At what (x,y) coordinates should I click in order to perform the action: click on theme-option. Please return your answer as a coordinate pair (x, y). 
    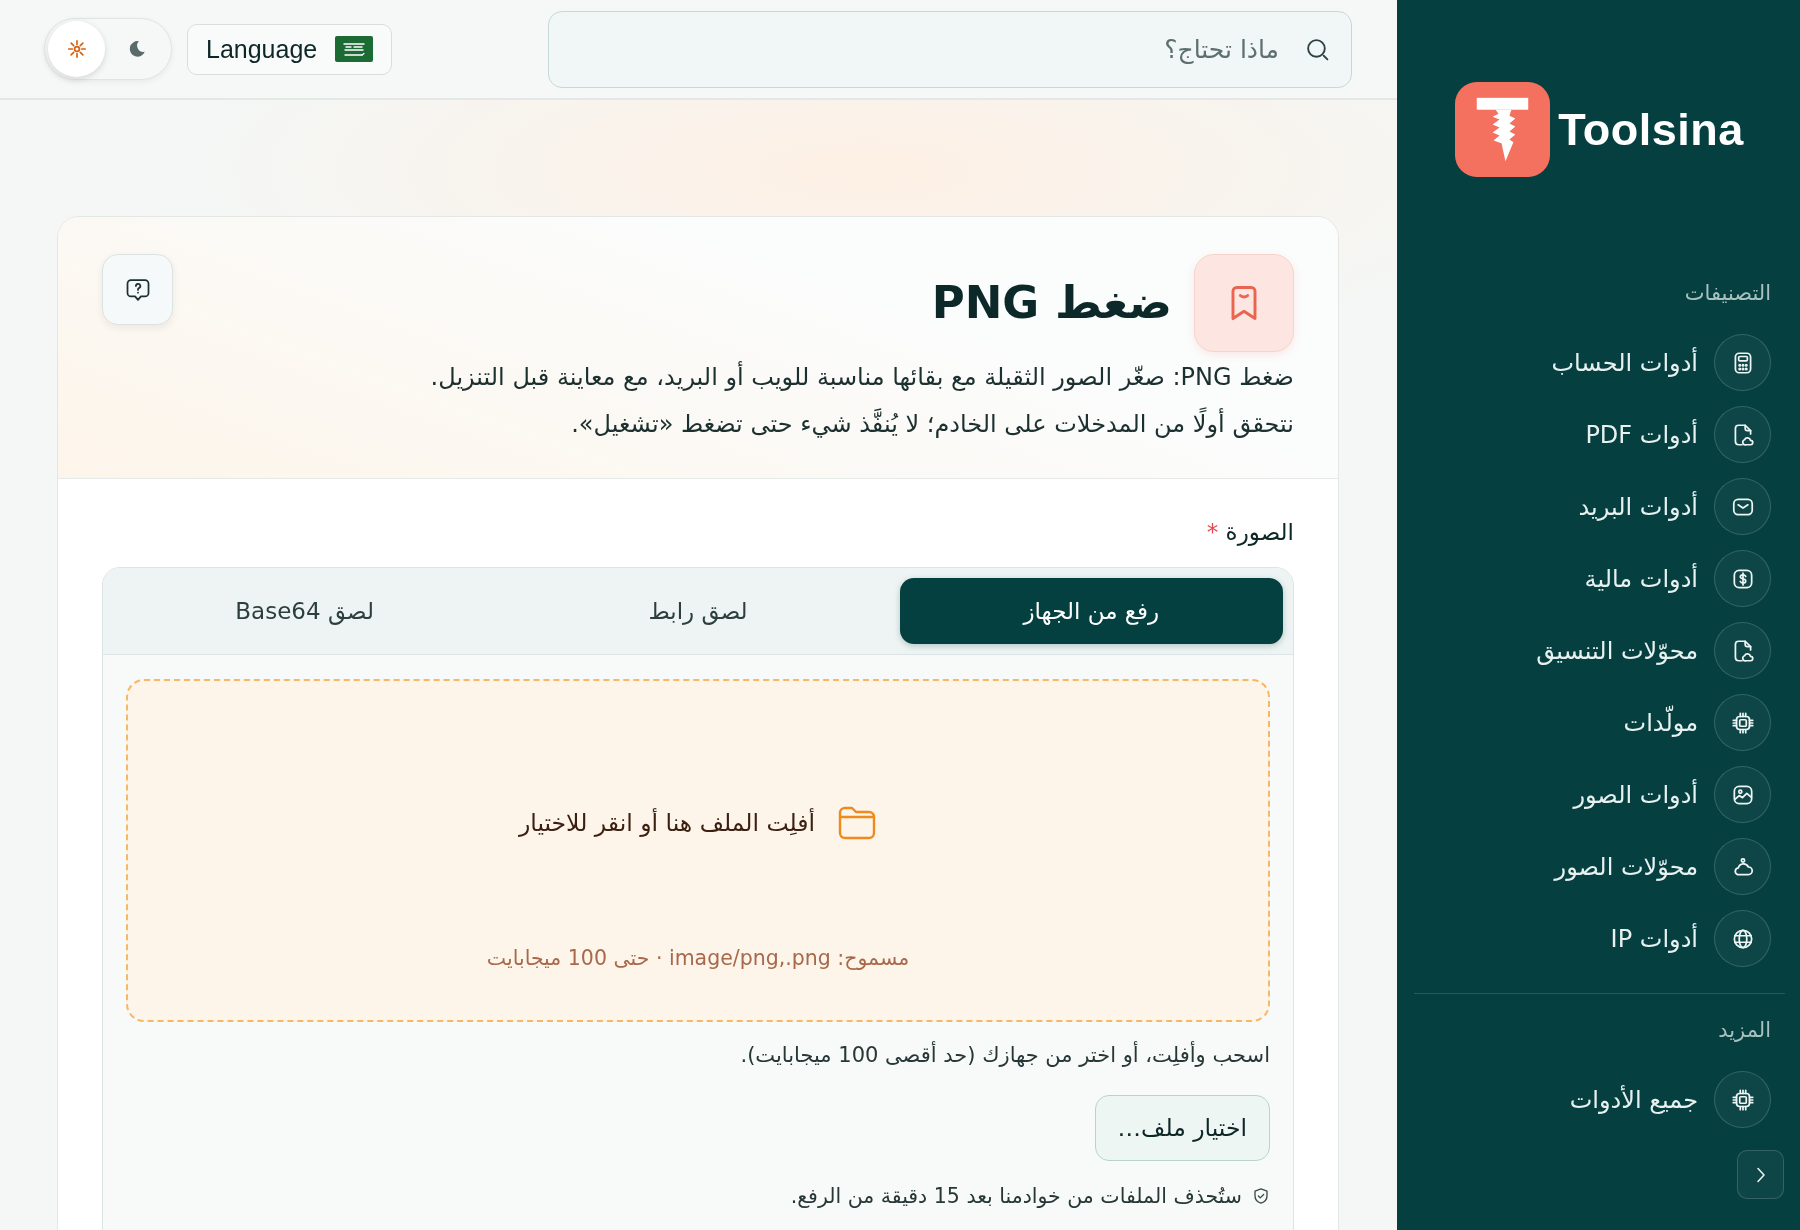
    Looking at the image, I should click on (76, 49).